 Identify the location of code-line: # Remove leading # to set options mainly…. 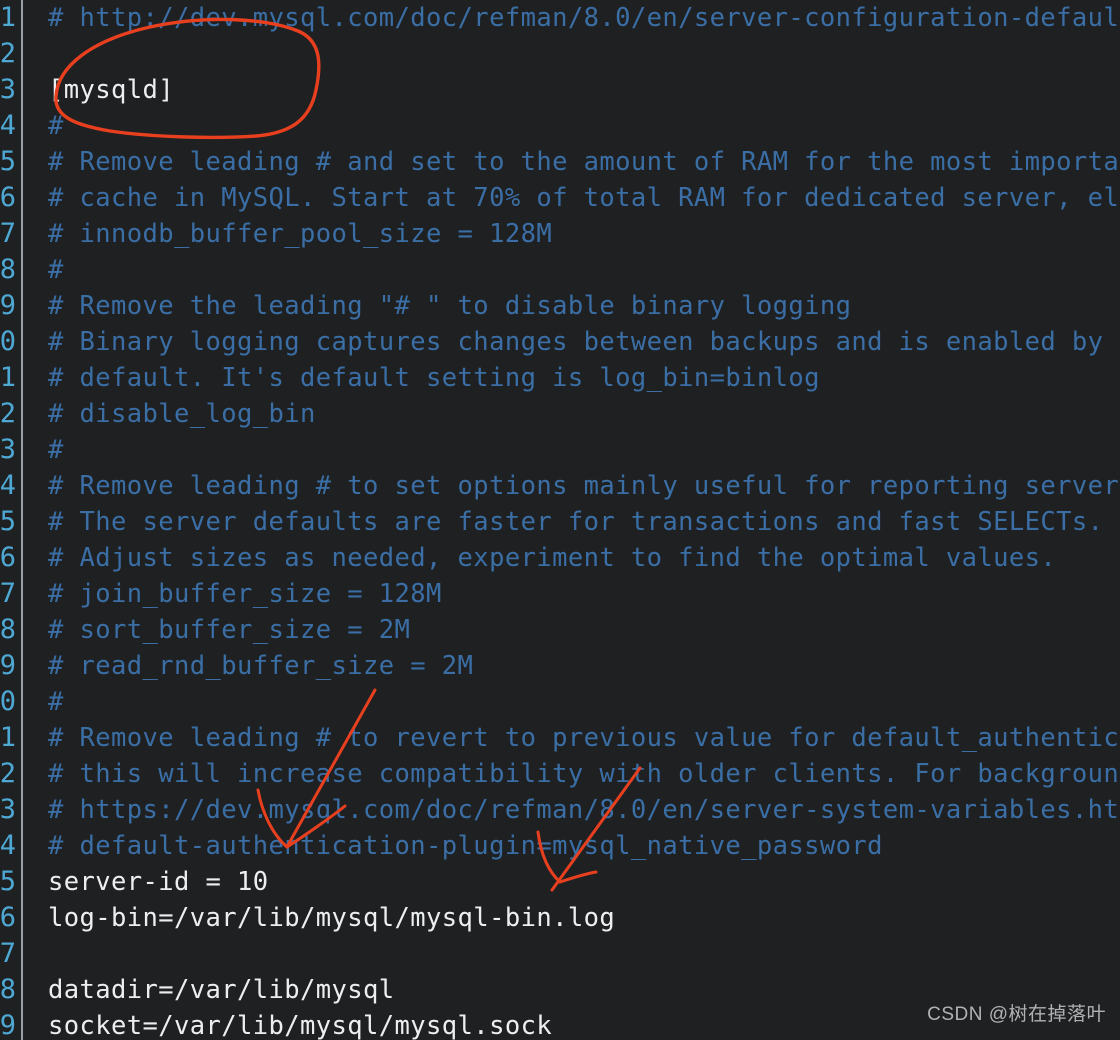
(584, 486).